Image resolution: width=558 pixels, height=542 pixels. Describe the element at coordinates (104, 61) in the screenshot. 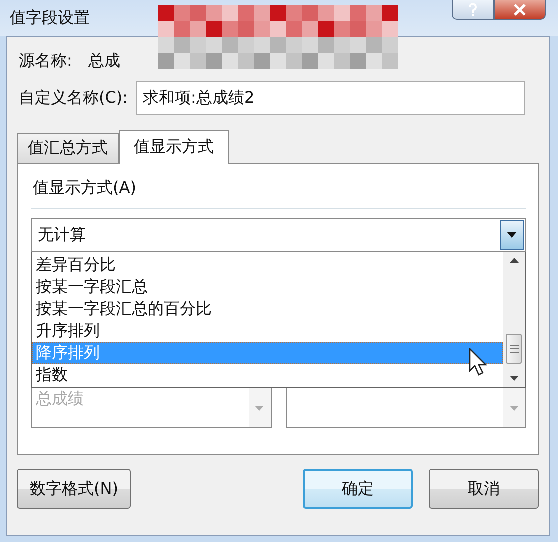

I see `source-name-value: 总成` at that location.